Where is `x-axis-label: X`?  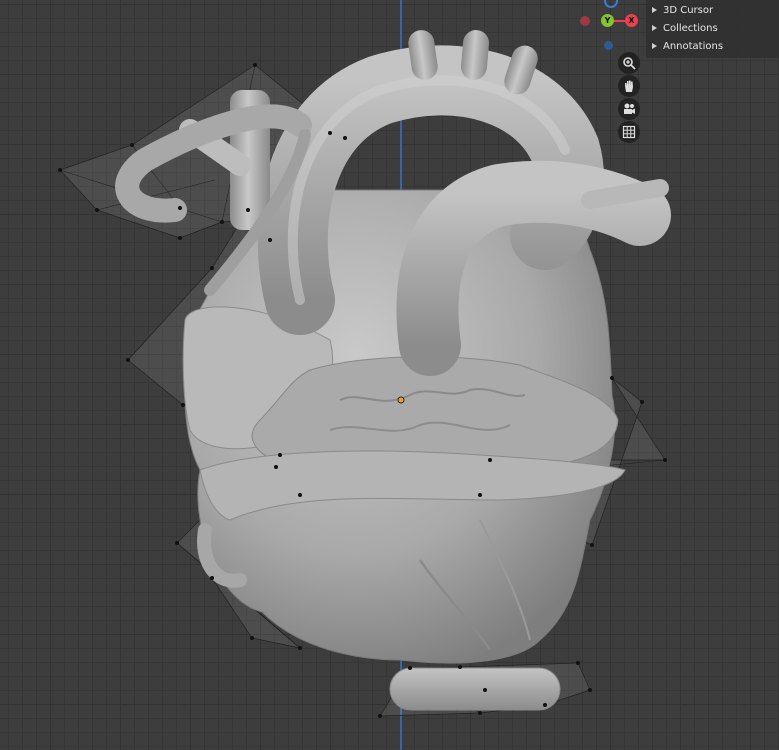 x-axis-label: X is located at coordinates (631, 20).